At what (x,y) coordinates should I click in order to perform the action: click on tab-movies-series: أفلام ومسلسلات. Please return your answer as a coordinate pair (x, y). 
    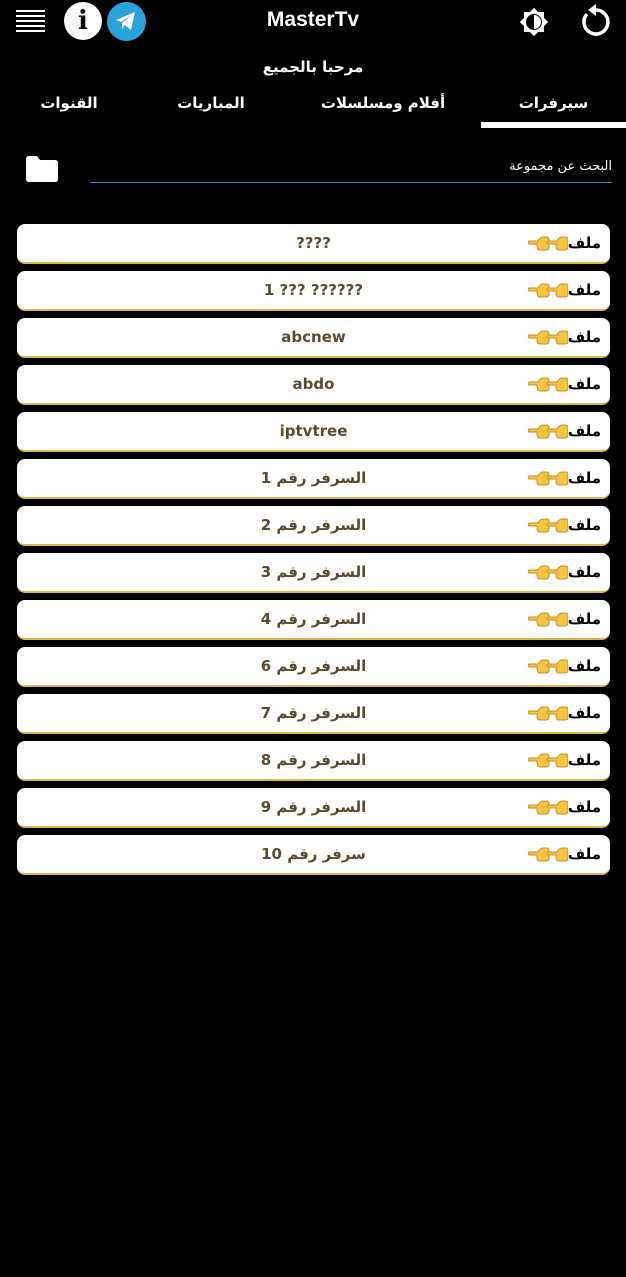
    Looking at the image, I should click on (383, 103).